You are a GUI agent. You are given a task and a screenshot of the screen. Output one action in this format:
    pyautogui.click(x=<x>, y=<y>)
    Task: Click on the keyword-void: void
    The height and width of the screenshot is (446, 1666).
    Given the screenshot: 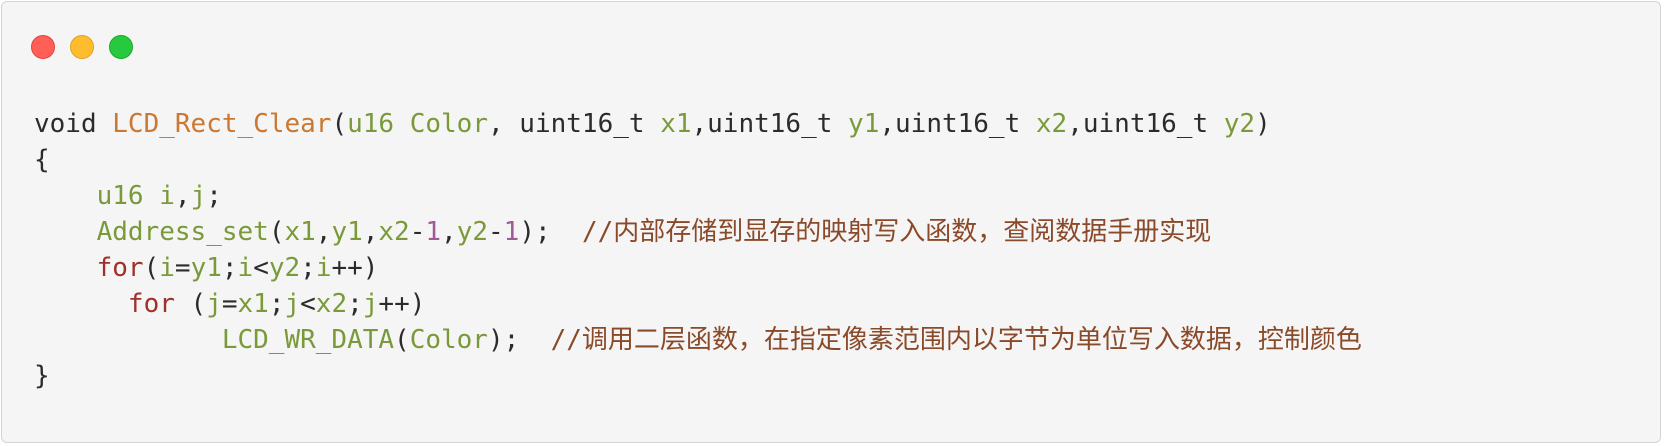 What is the action you would take?
    pyautogui.click(x=65, y=124)
    